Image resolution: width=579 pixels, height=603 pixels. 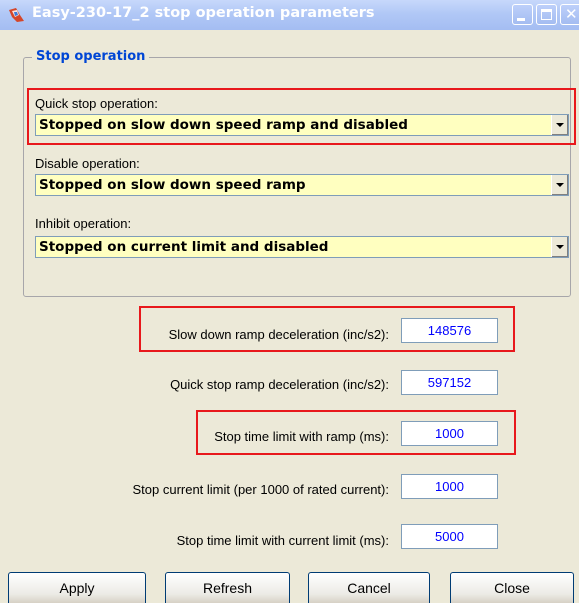 I want to click on quick-stop-label: Quick stop operation:, so click(x=96, y=103).